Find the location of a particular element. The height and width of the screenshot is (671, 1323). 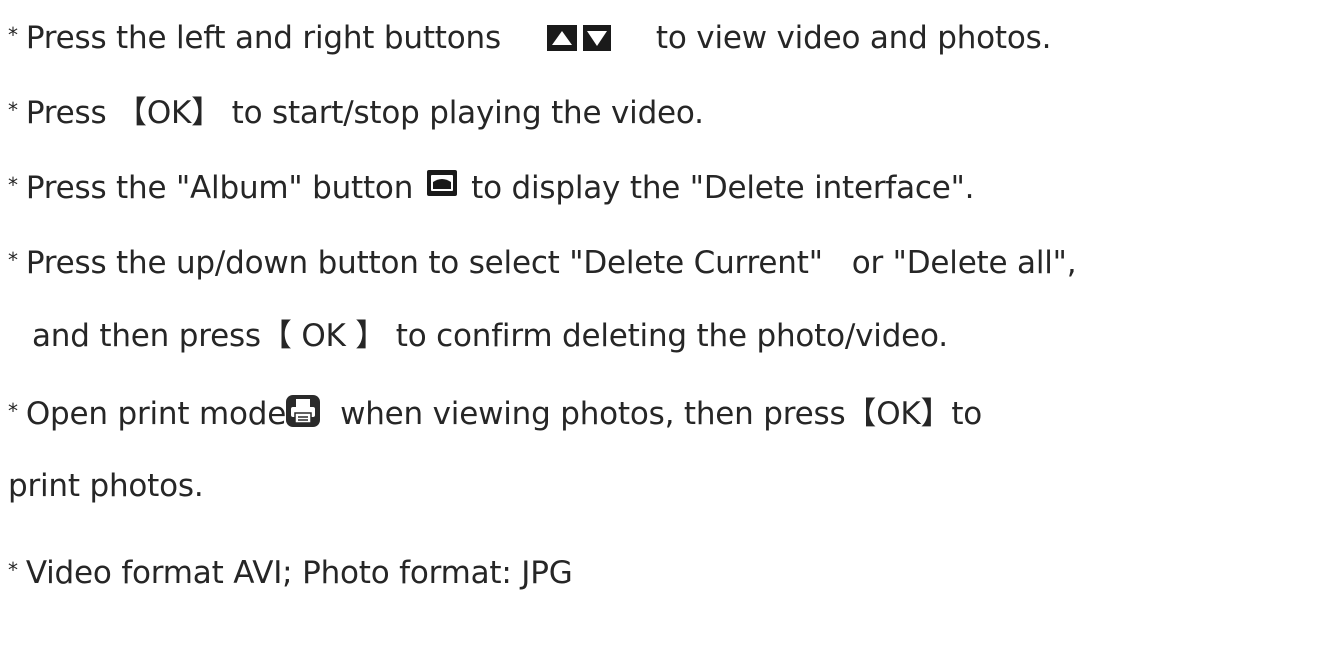

instruction-navigate-suffix: to view video and photos. is located at coordinates (853, 38).